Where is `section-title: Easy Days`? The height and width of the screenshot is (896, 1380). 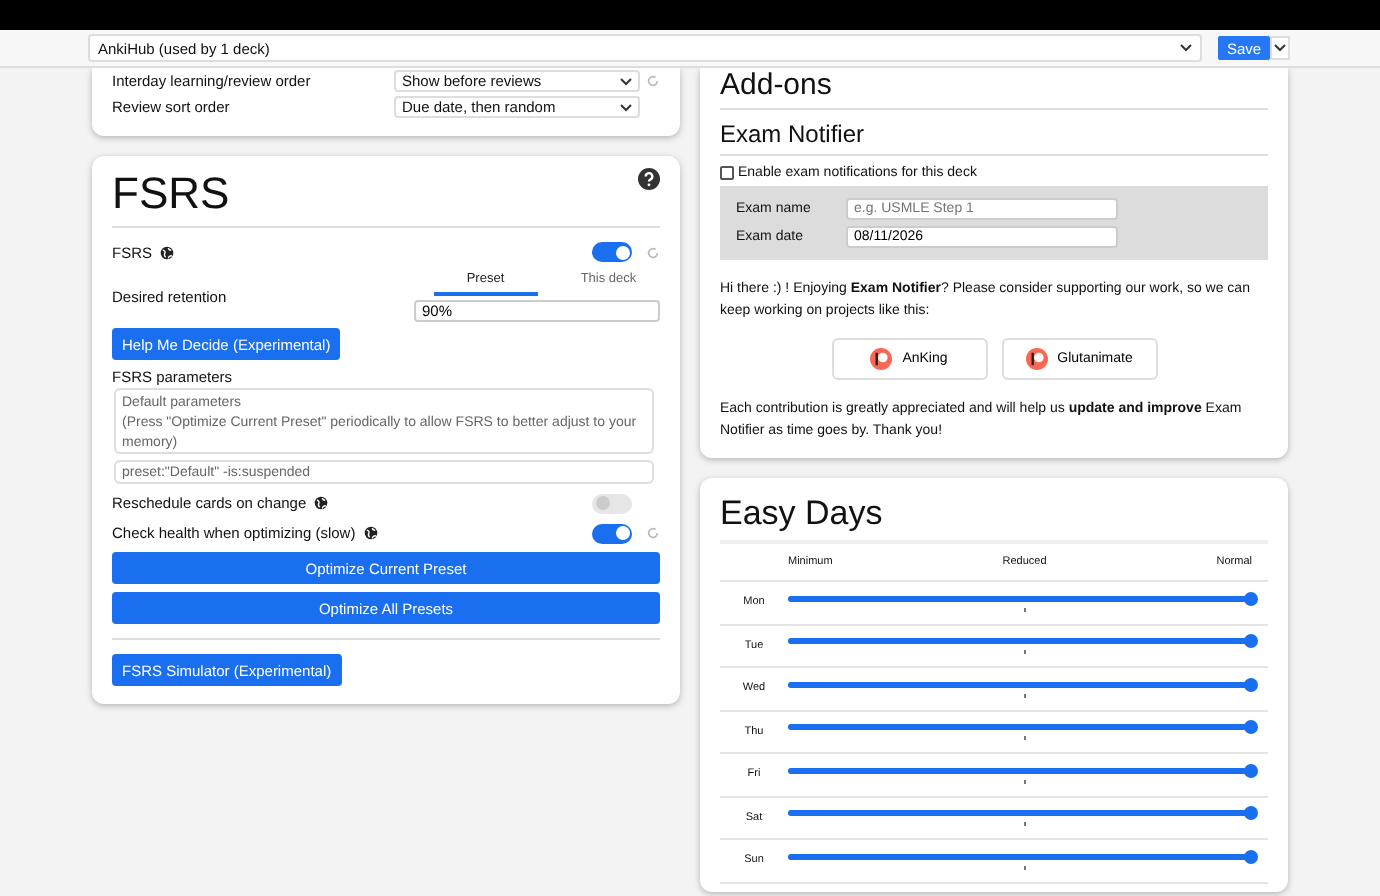 section-title: Easy Days is located at coordinates (802, 514).